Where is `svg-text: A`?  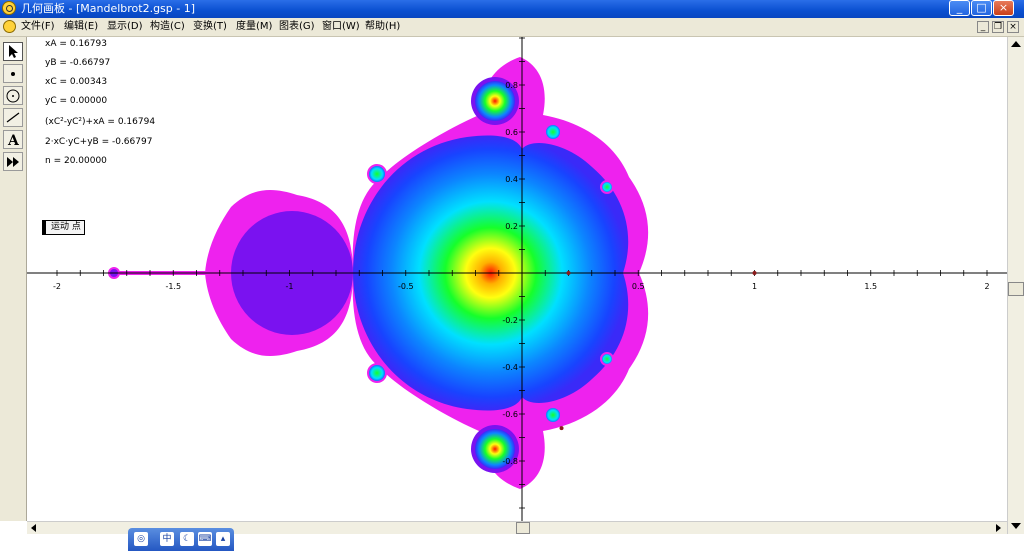
svg-text: A is located at coordinates (13, 140).